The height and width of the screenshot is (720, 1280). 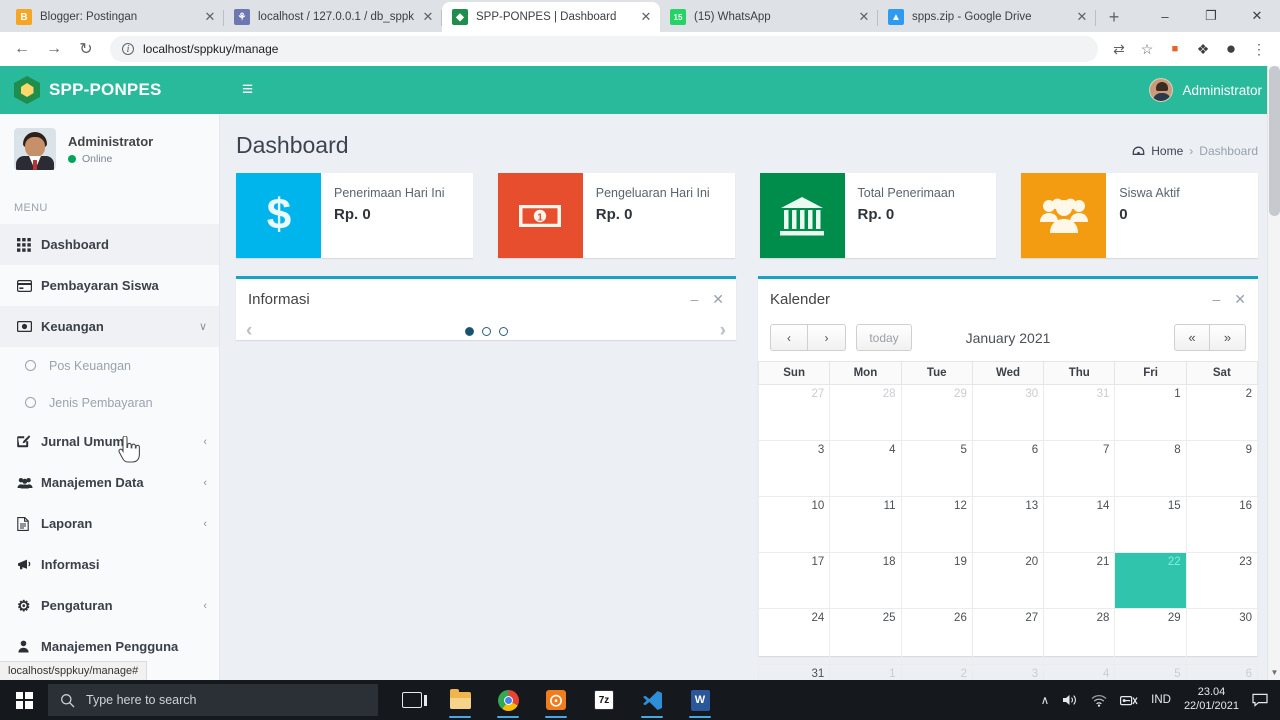 I want to click on scrollbar-thumb, so click(x=1274, y=141).